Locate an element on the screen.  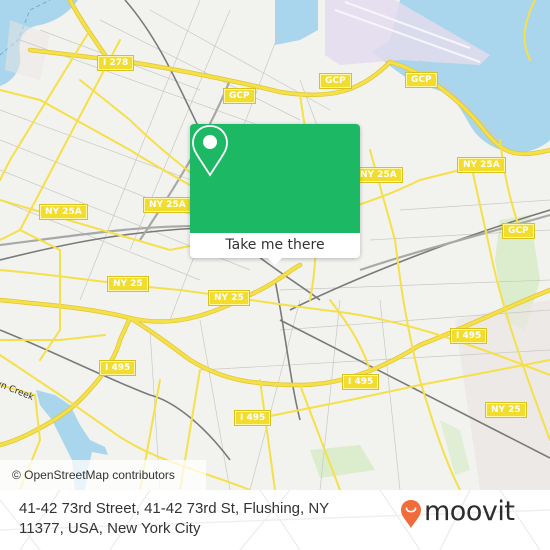
take-me-there-button: Take me there is located at coordinates (275, 245).